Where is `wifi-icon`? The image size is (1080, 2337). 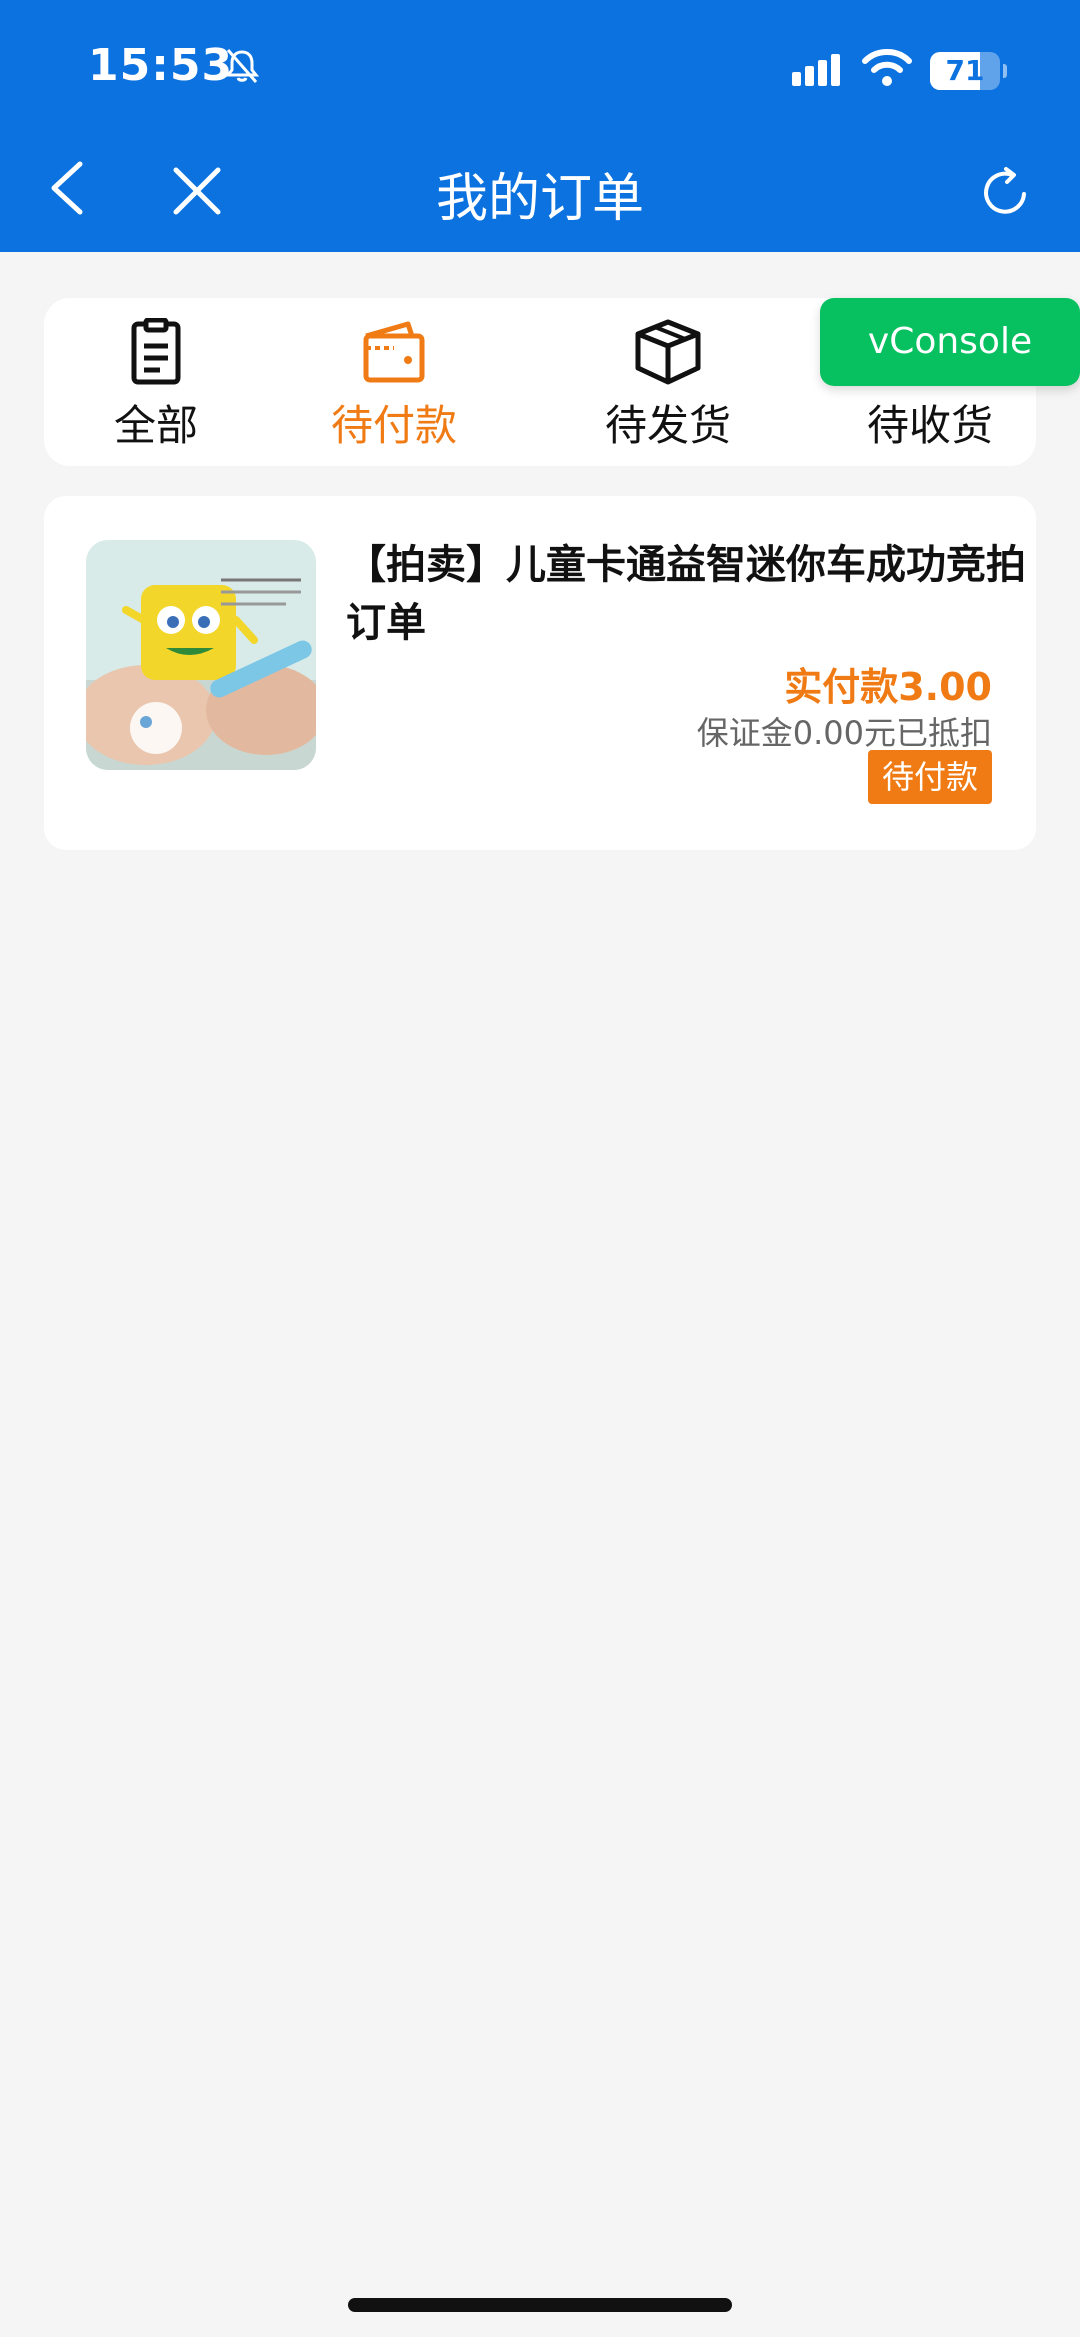
wifi-icon is located at coordinates (887, 67).